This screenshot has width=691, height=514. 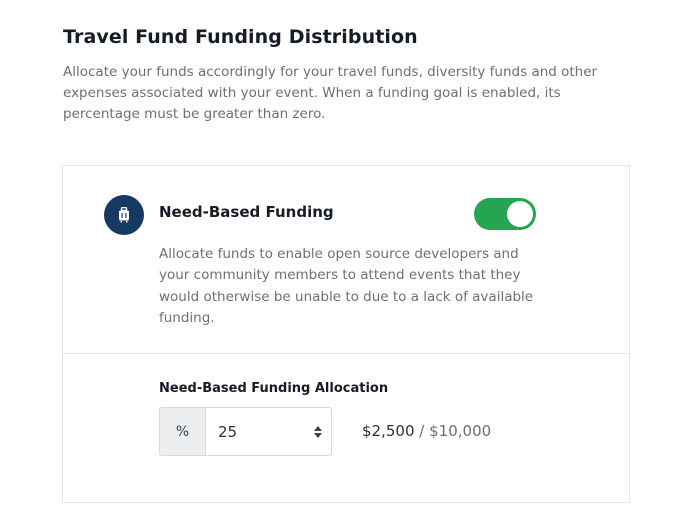 What do you see at coordinates (388, 431) in the screenshot?
I see `allocated-amount: $2,500` at bounding box center [388, 431].